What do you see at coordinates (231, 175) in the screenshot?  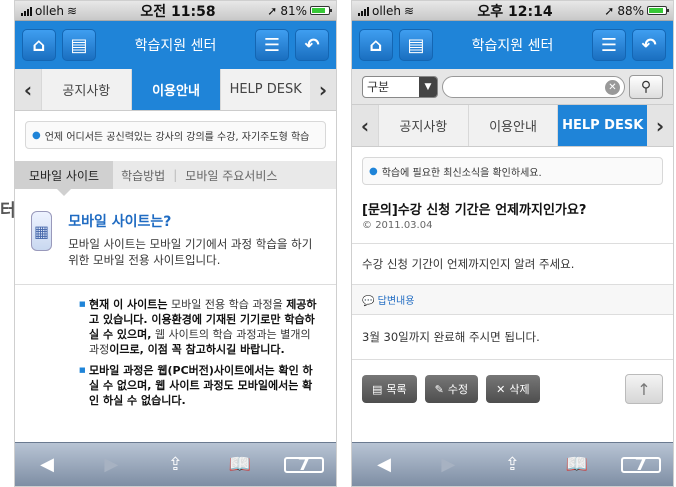 I see `subtab-mobile-services: 모바일 주요서비스` at bounding box center [231, 175].